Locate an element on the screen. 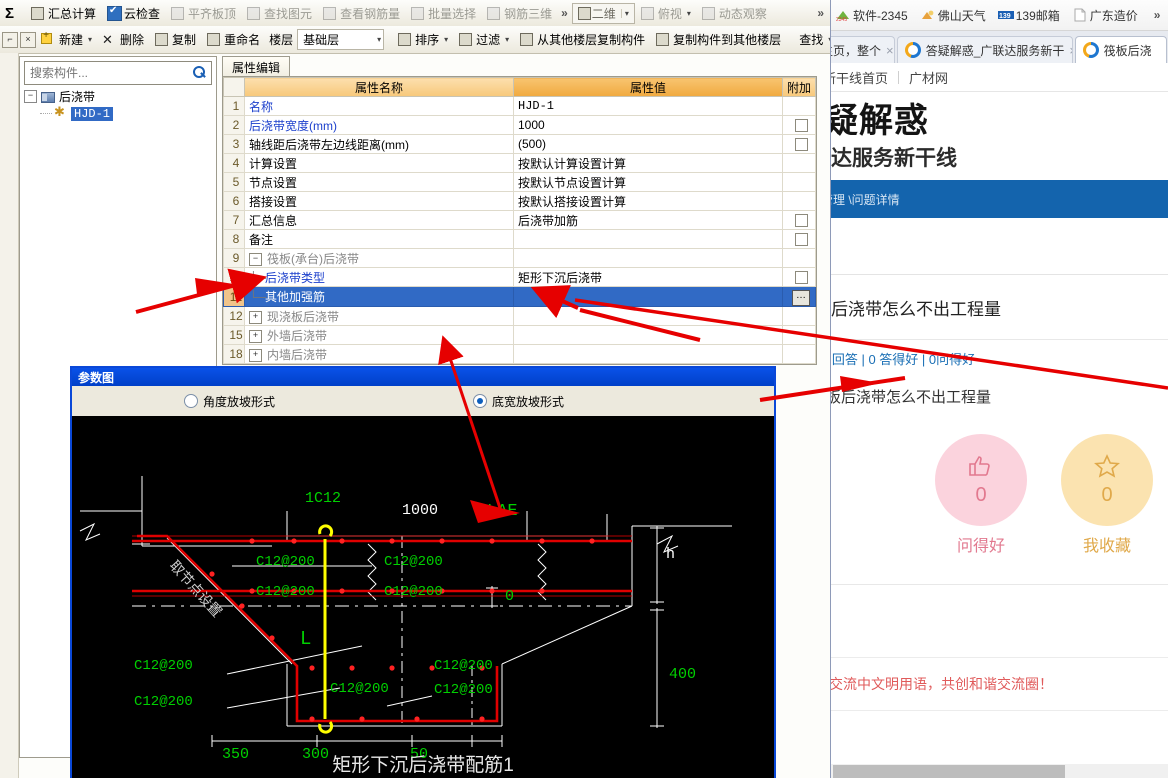 This screenshot has height=778, width=1168. toolbar-btn-find-element: 查找图元 is located at coordinates (279, 13).